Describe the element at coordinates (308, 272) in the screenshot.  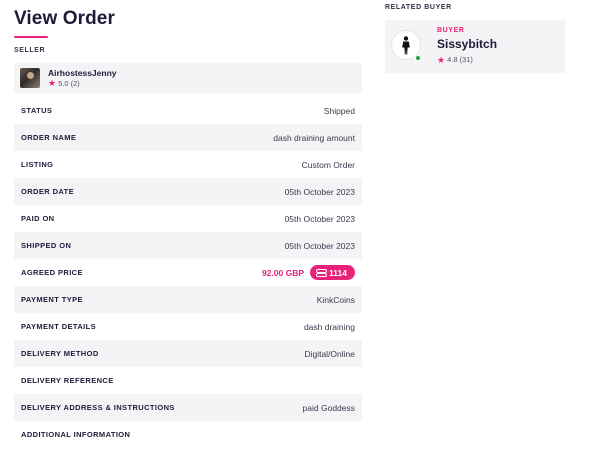
I see `agreed-price-value: 92.00 GBP 1114` at that location.